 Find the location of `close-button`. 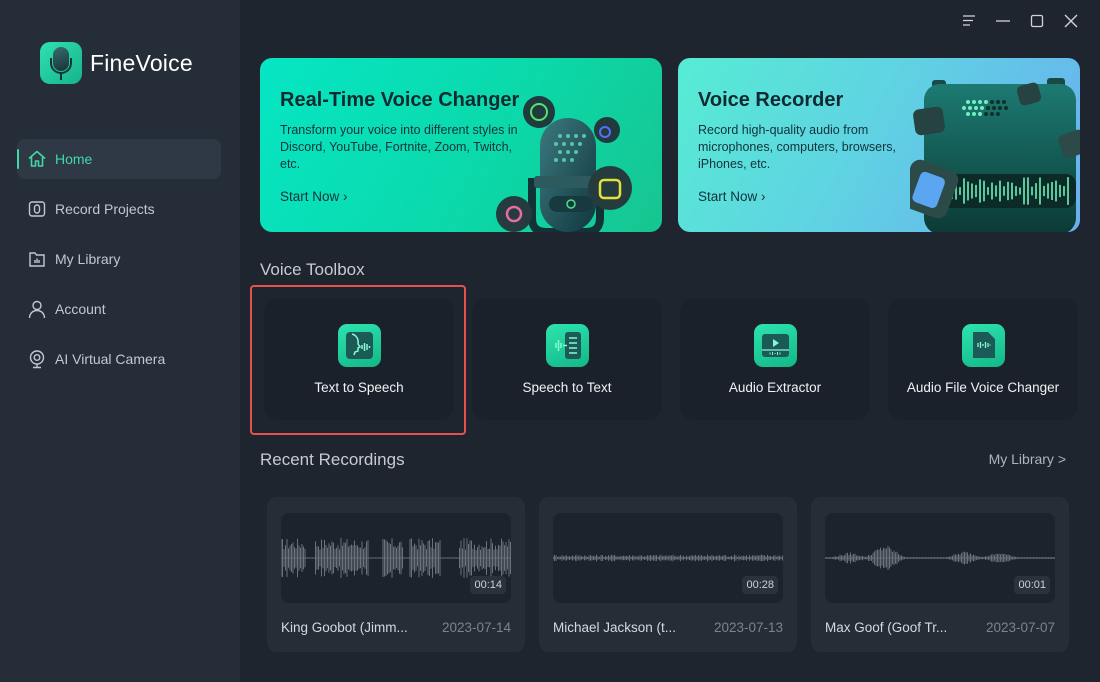

close-button is located at coordinates (1071, 21).